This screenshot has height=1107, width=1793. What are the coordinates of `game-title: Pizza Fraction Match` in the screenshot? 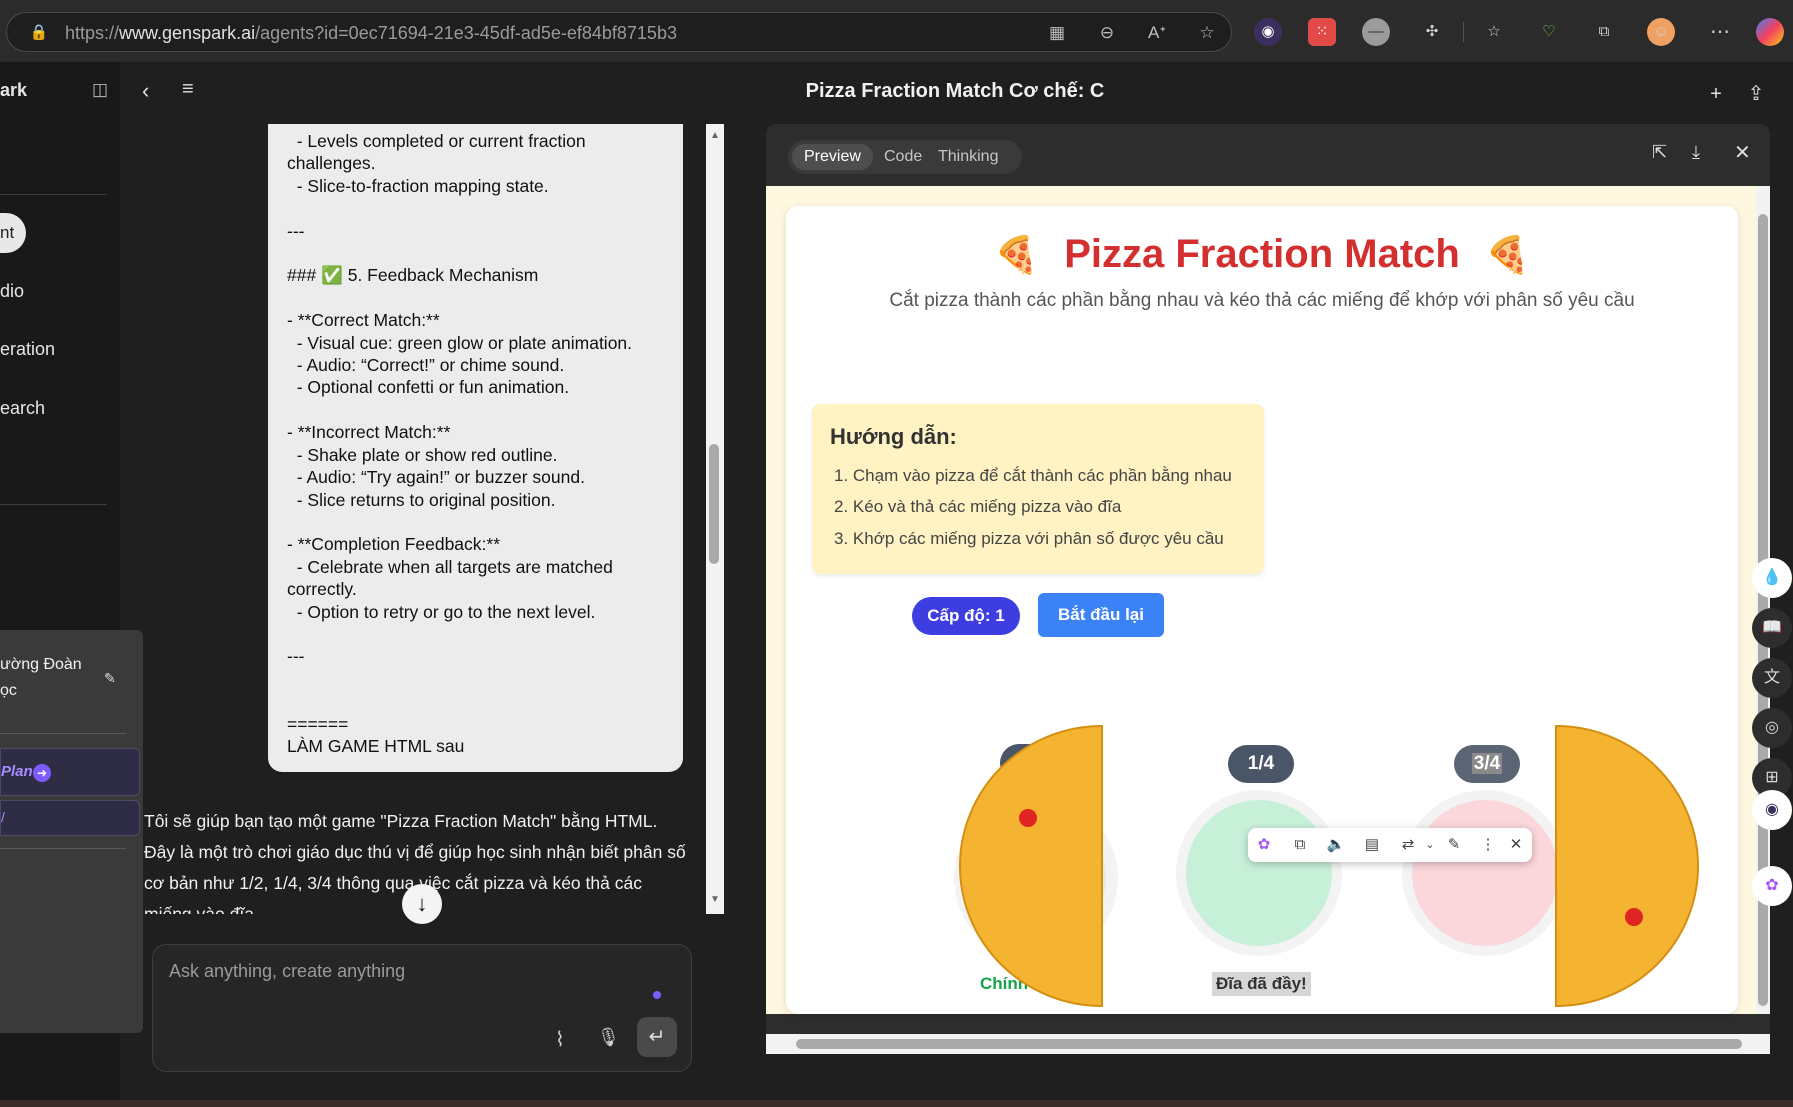 It's located at (1262, 254).